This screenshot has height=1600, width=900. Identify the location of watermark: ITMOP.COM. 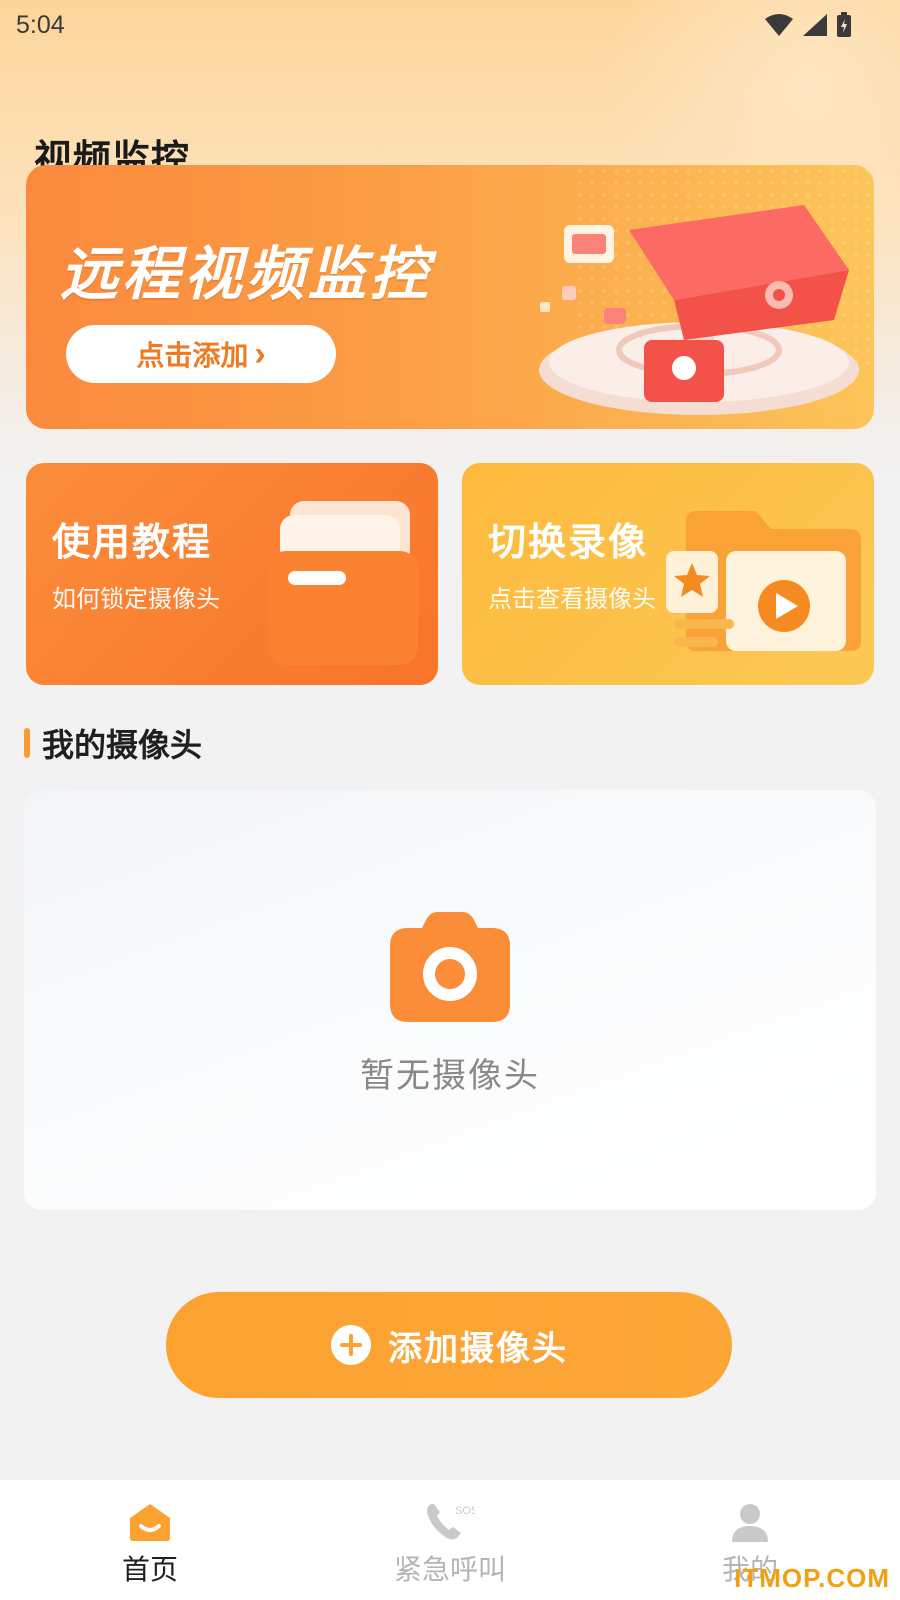
(812, 1578).